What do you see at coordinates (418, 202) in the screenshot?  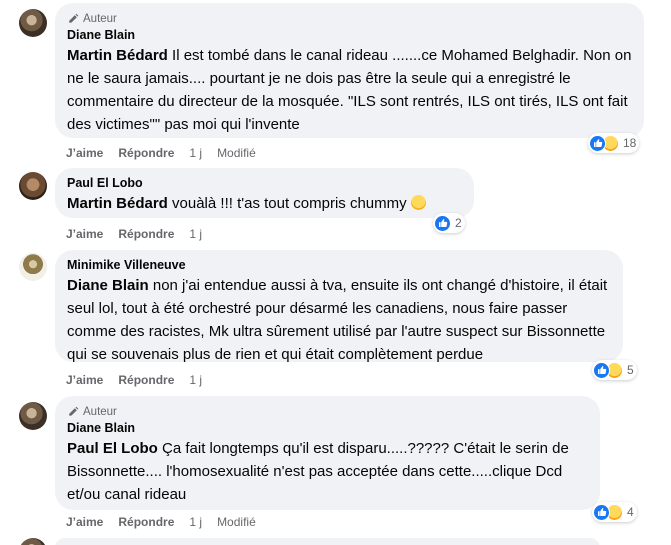 I see `winking-face-icon` at bounding box center [418, 202].